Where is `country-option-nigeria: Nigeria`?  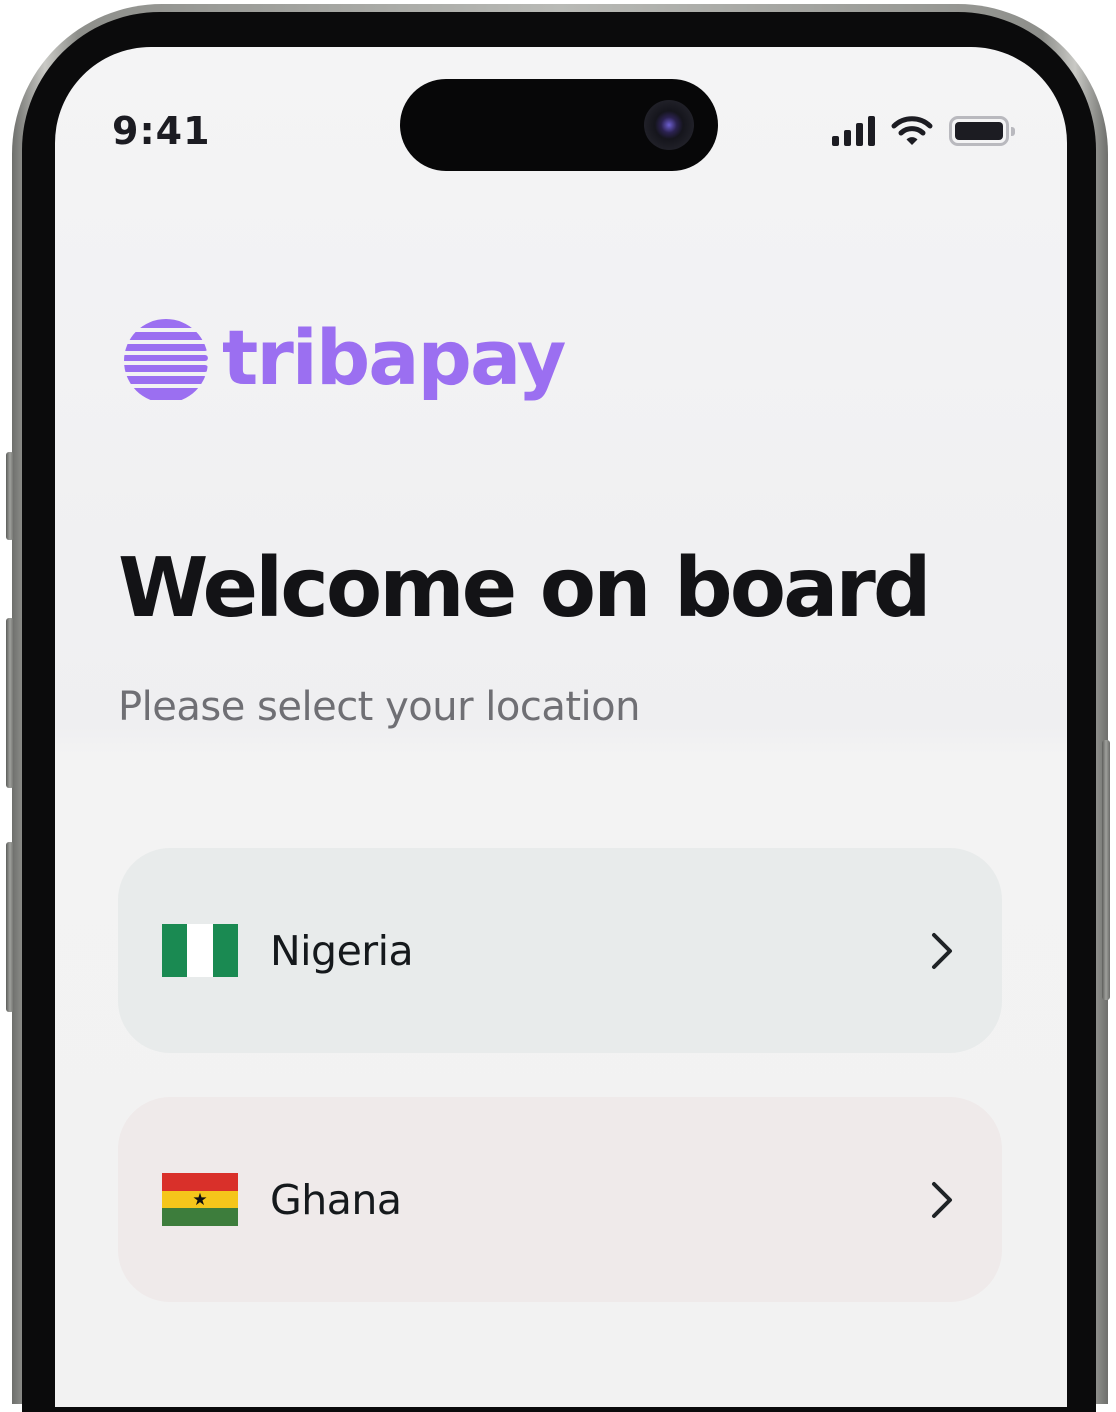 country-option-nigeria: Nigeria is located at coordinates (560, 950).